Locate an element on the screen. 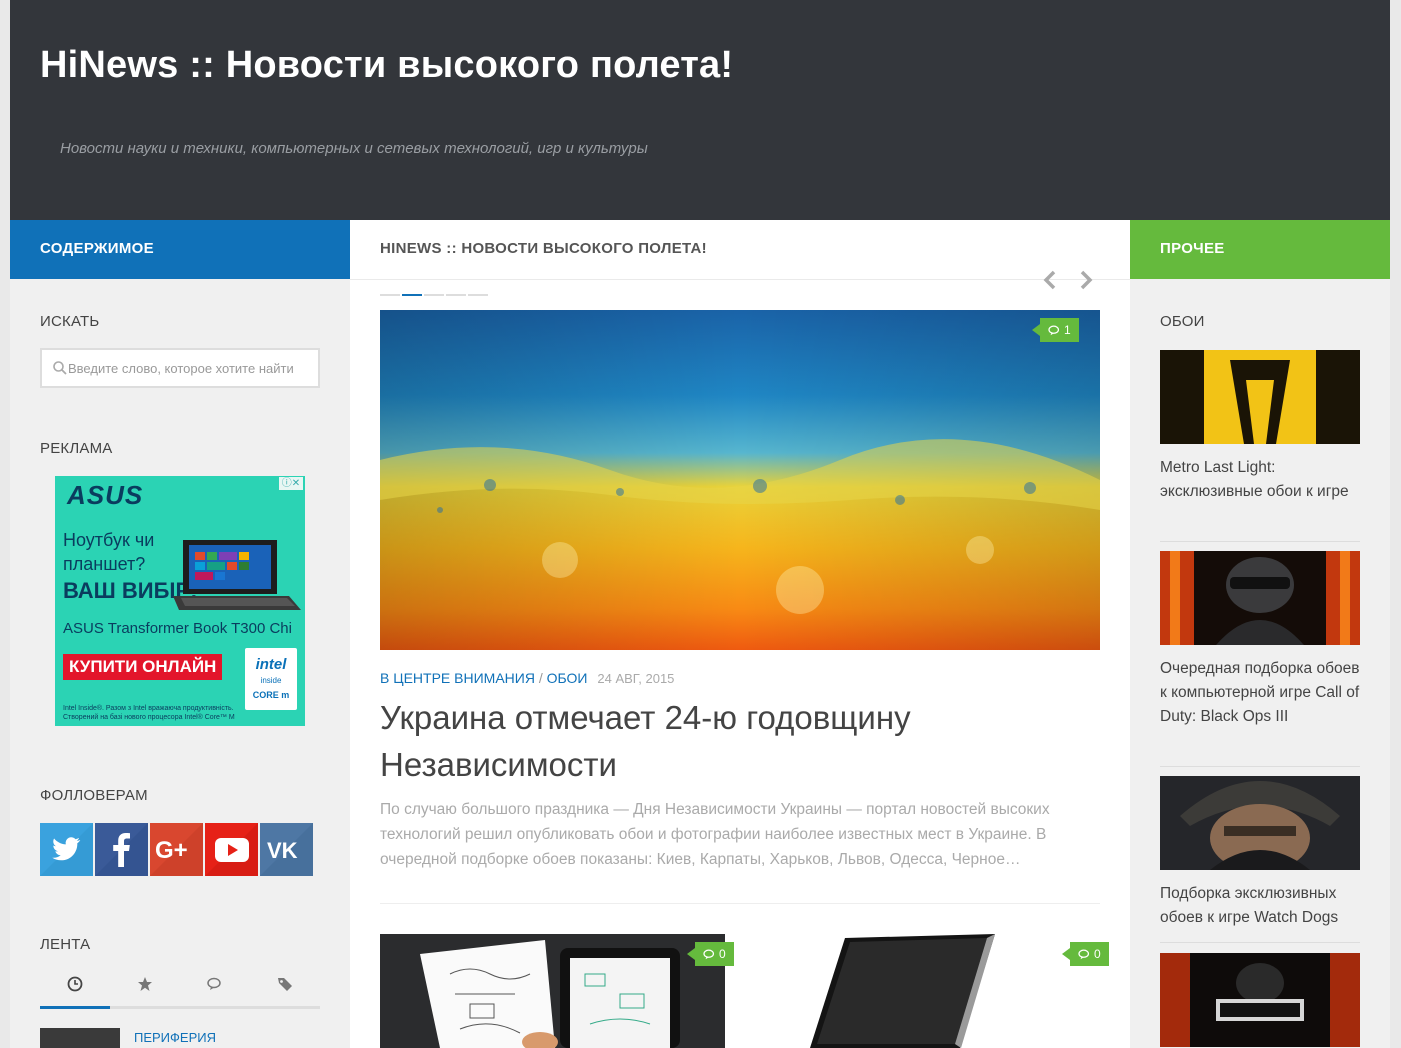 This screenshot has width=1401, height=1048. slider-controls is located at coordinates (1075, 280).